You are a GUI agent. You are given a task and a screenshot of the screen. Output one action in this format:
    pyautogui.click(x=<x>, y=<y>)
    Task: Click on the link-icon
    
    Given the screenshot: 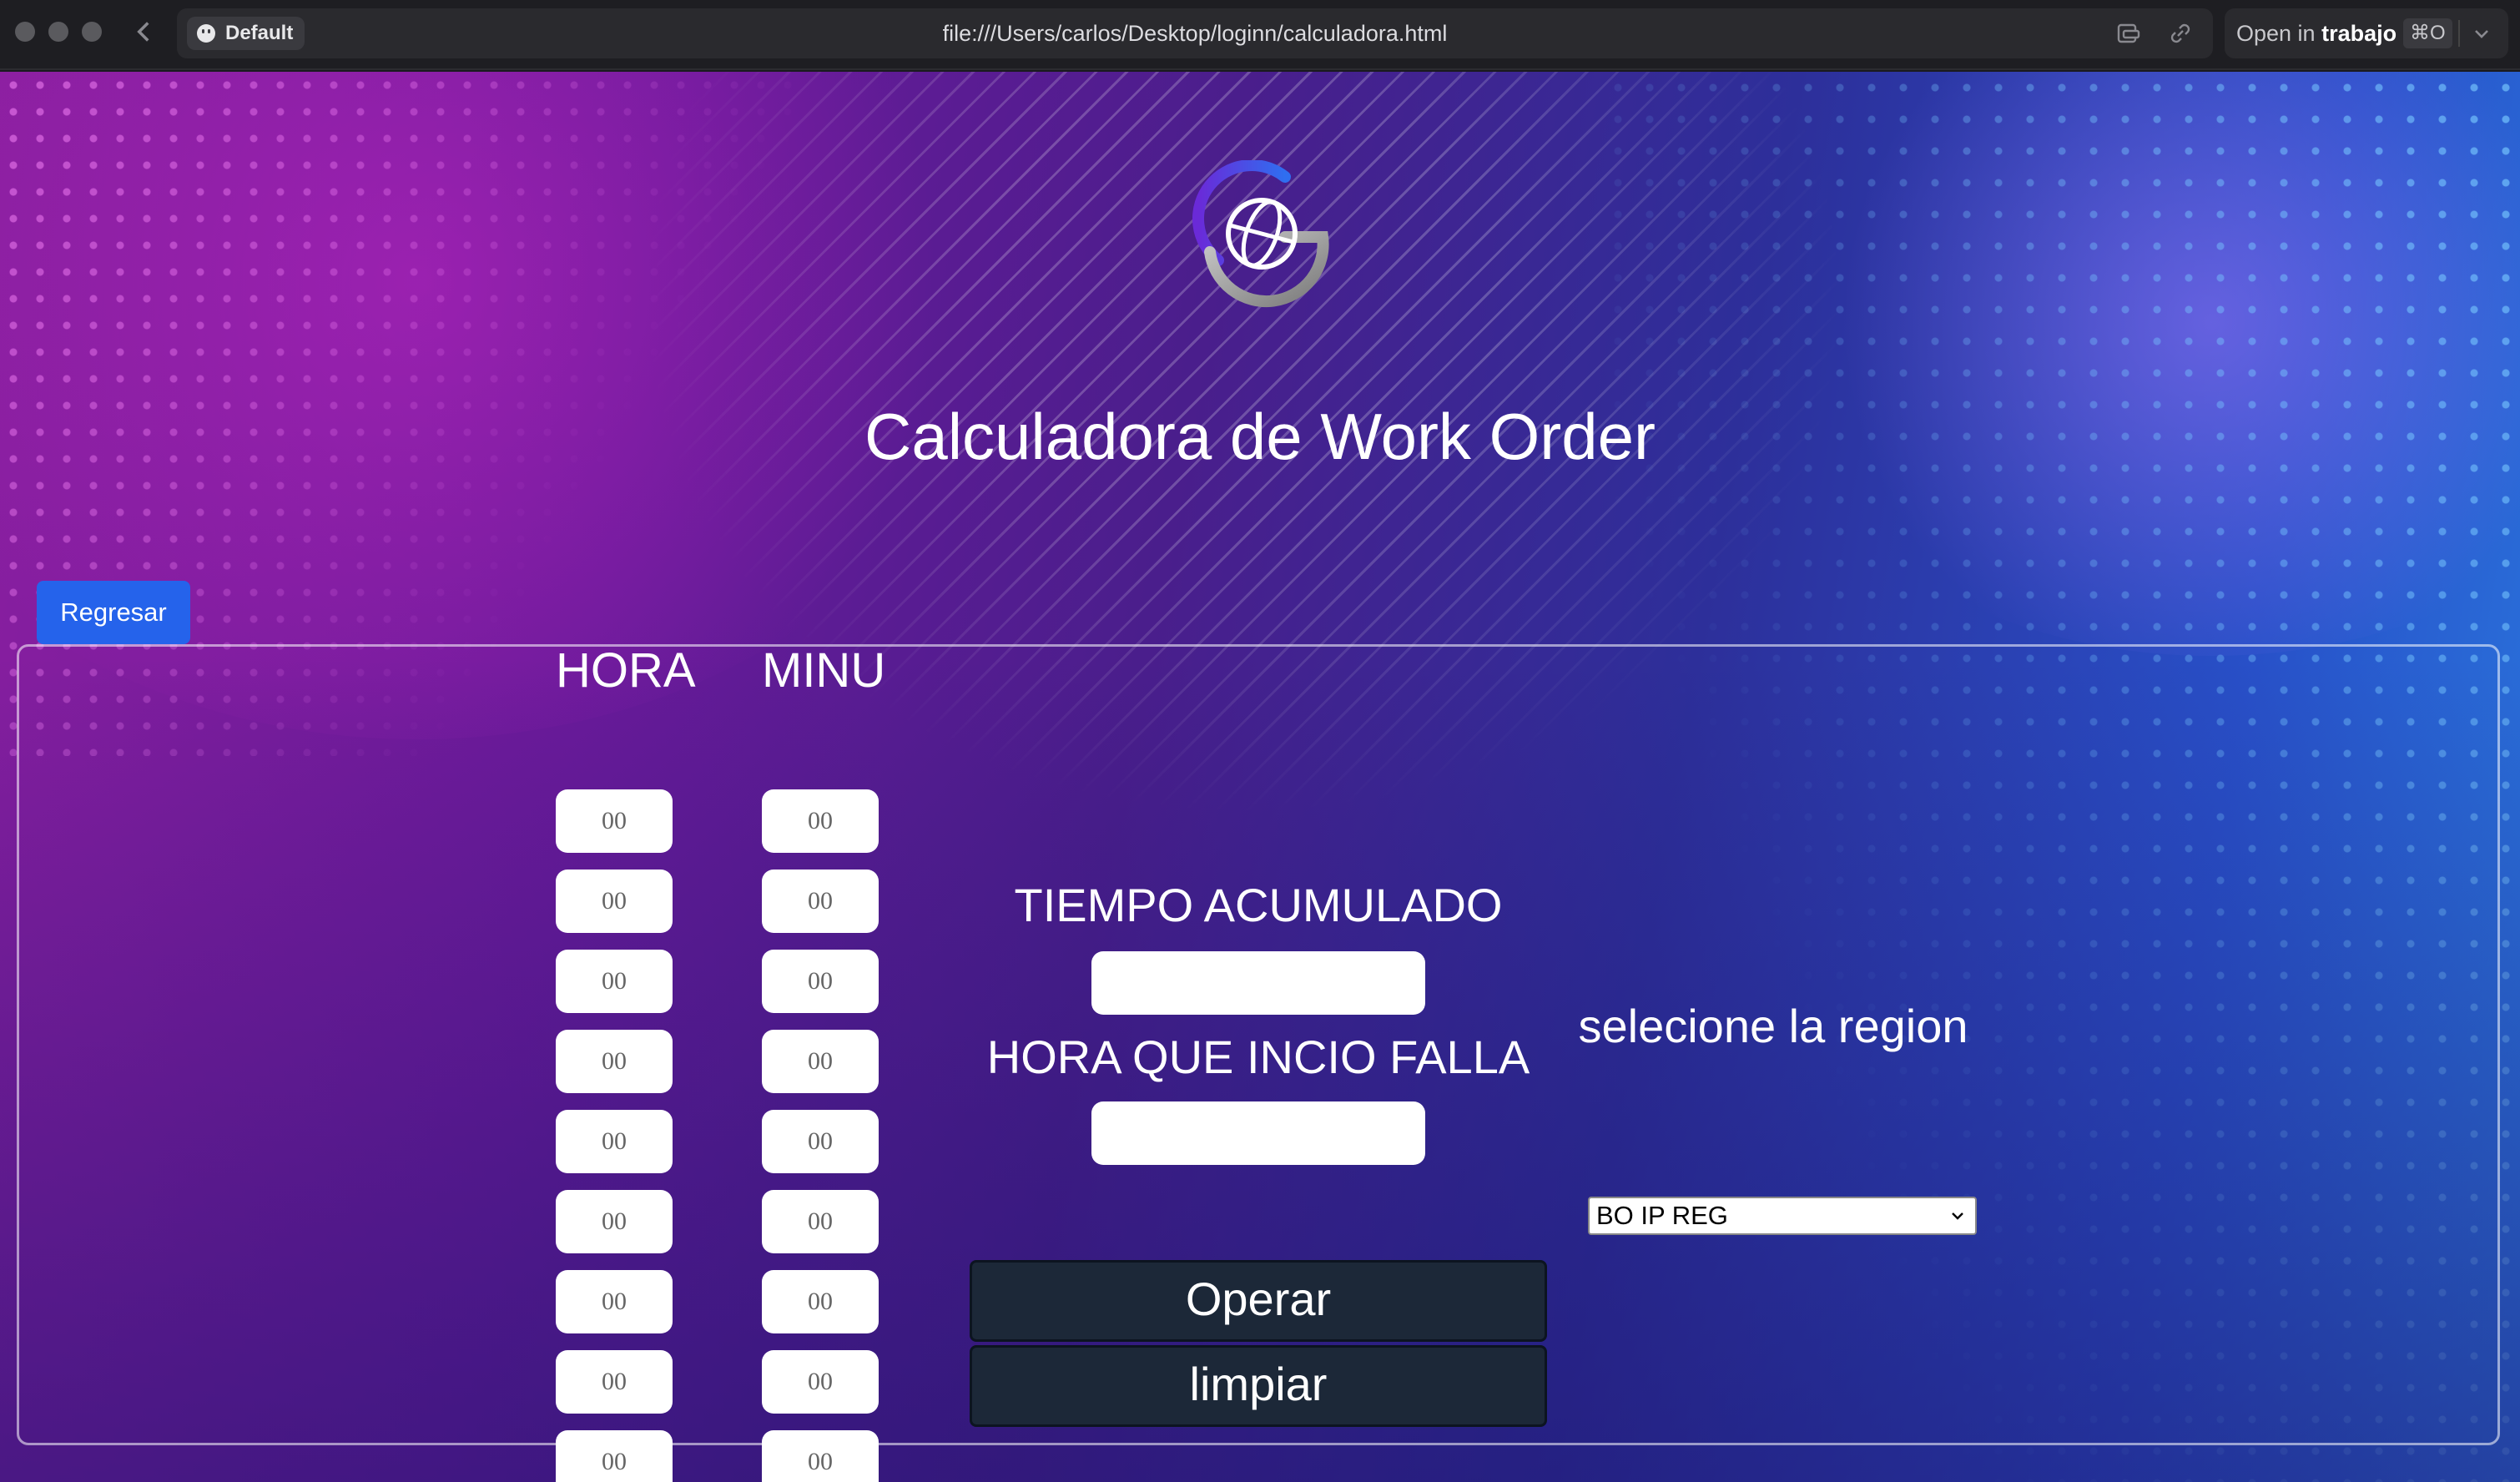 What is the action you would take?
    pyautogui.click(x=2180, y=33)
    